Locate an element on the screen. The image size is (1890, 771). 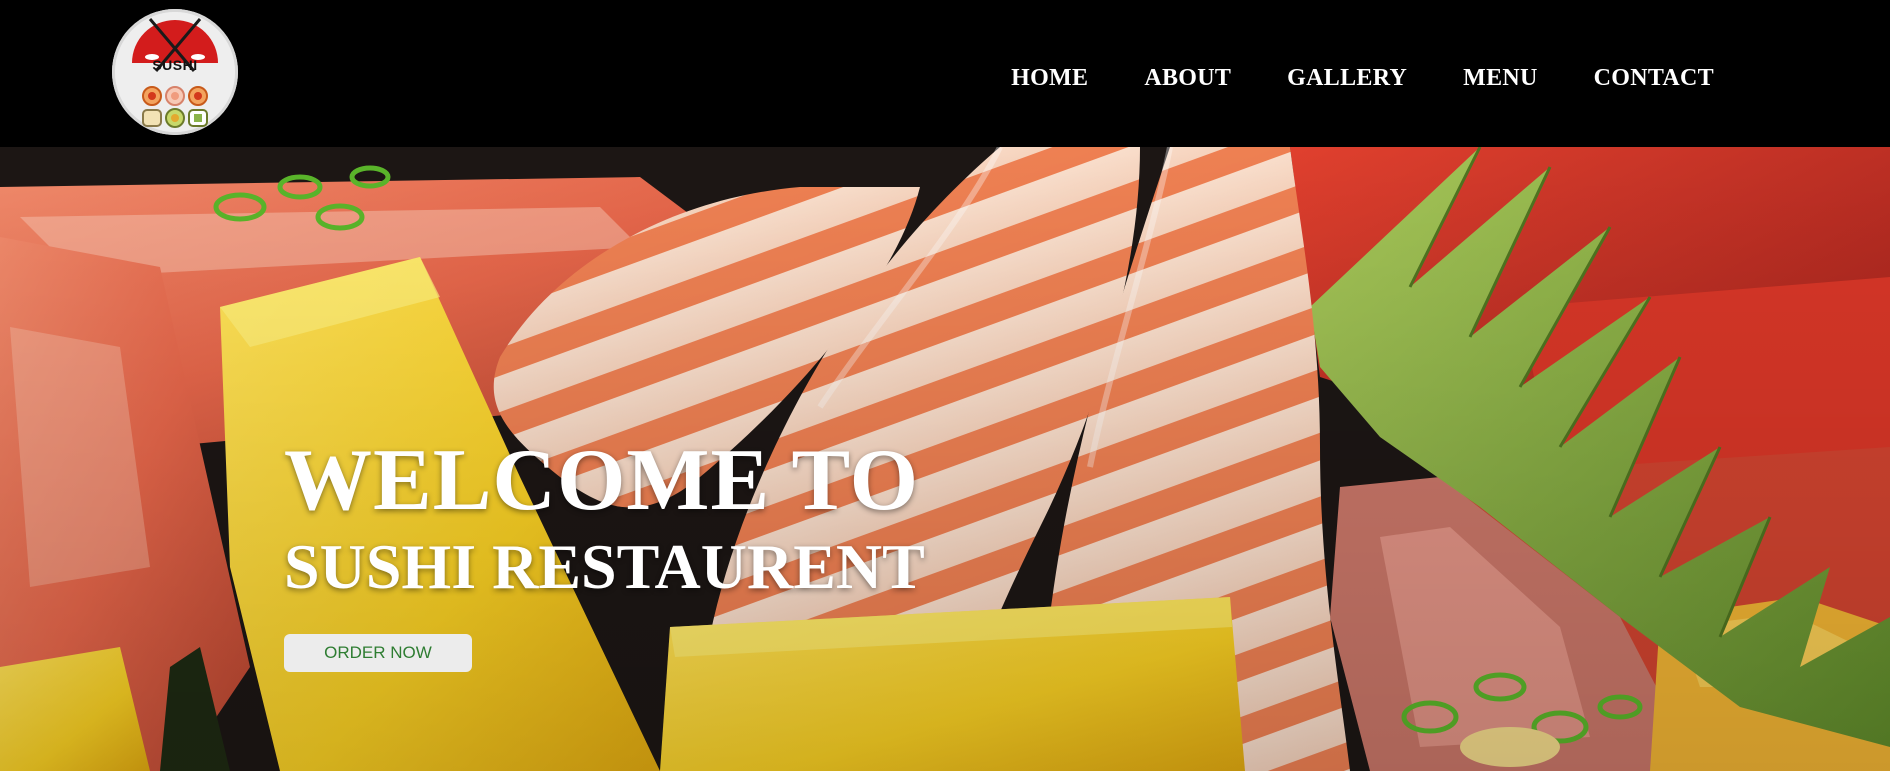
hero-title-line-1: WELCOME TO is located at coordinates (602, 480).